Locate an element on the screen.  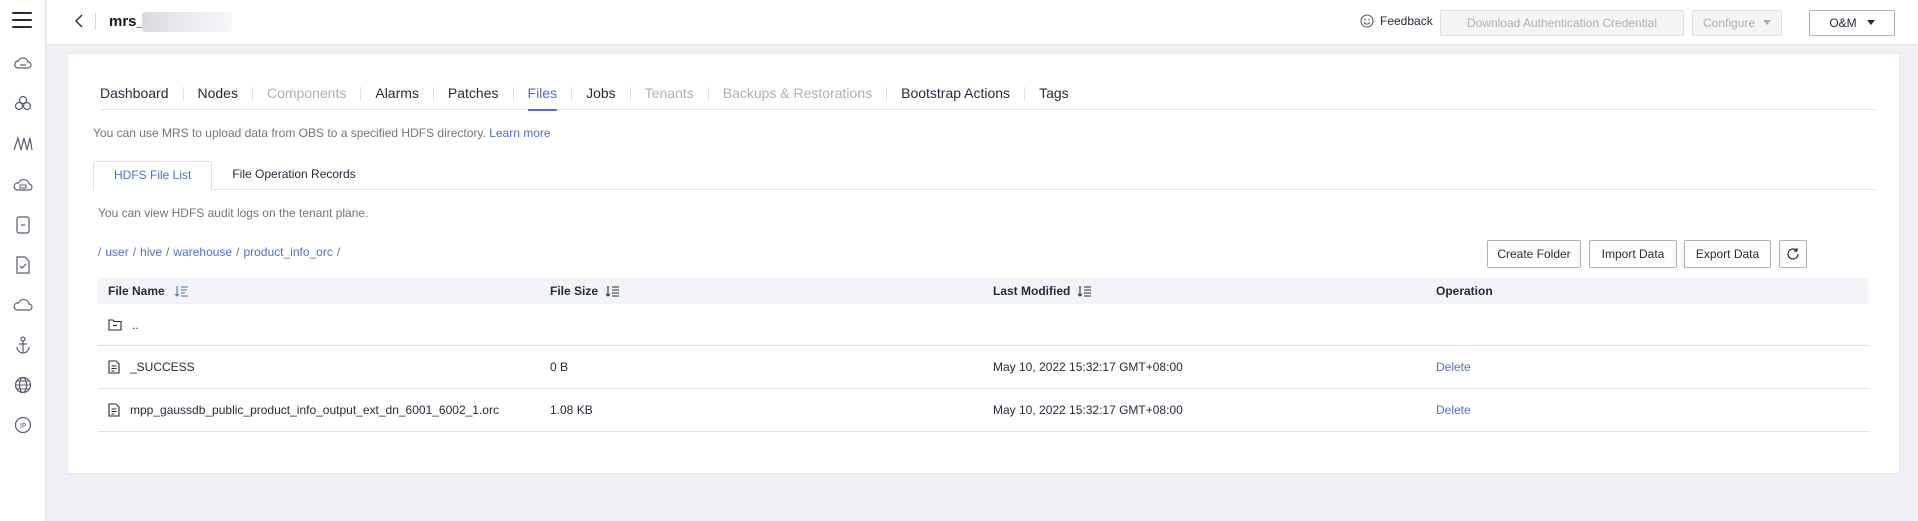
tab-alarms: Alarms is located at coordinates (397, 97).